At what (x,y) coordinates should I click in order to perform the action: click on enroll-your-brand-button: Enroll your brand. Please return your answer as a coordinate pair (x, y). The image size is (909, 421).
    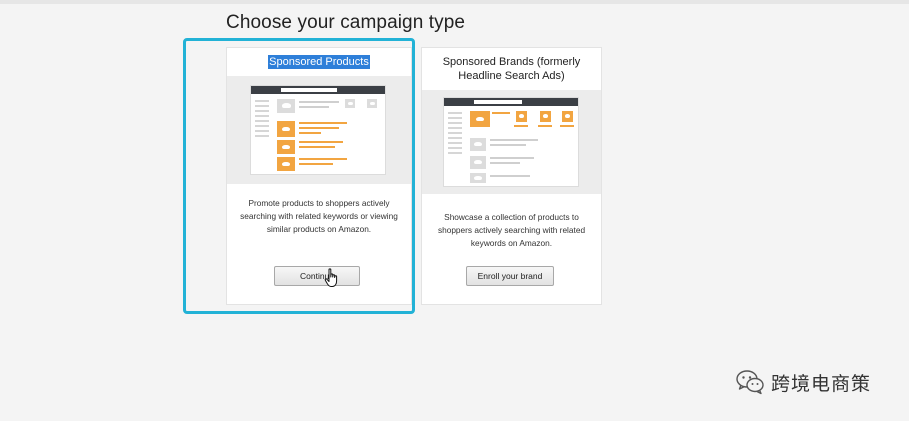
    Looking at the image, I should click on (510, 276).